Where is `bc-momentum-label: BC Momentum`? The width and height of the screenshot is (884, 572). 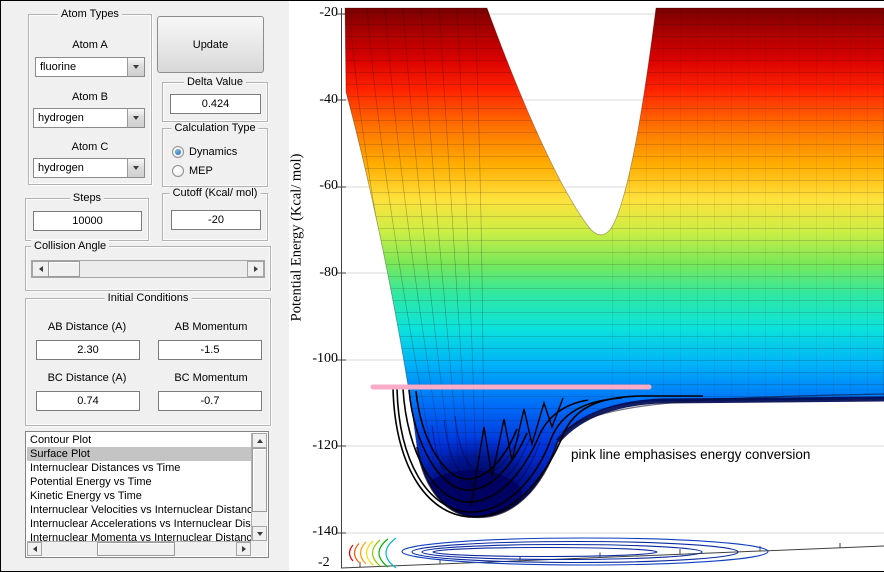
bc-momentum-label: BC Momentum is located at coordinates (211, 378).